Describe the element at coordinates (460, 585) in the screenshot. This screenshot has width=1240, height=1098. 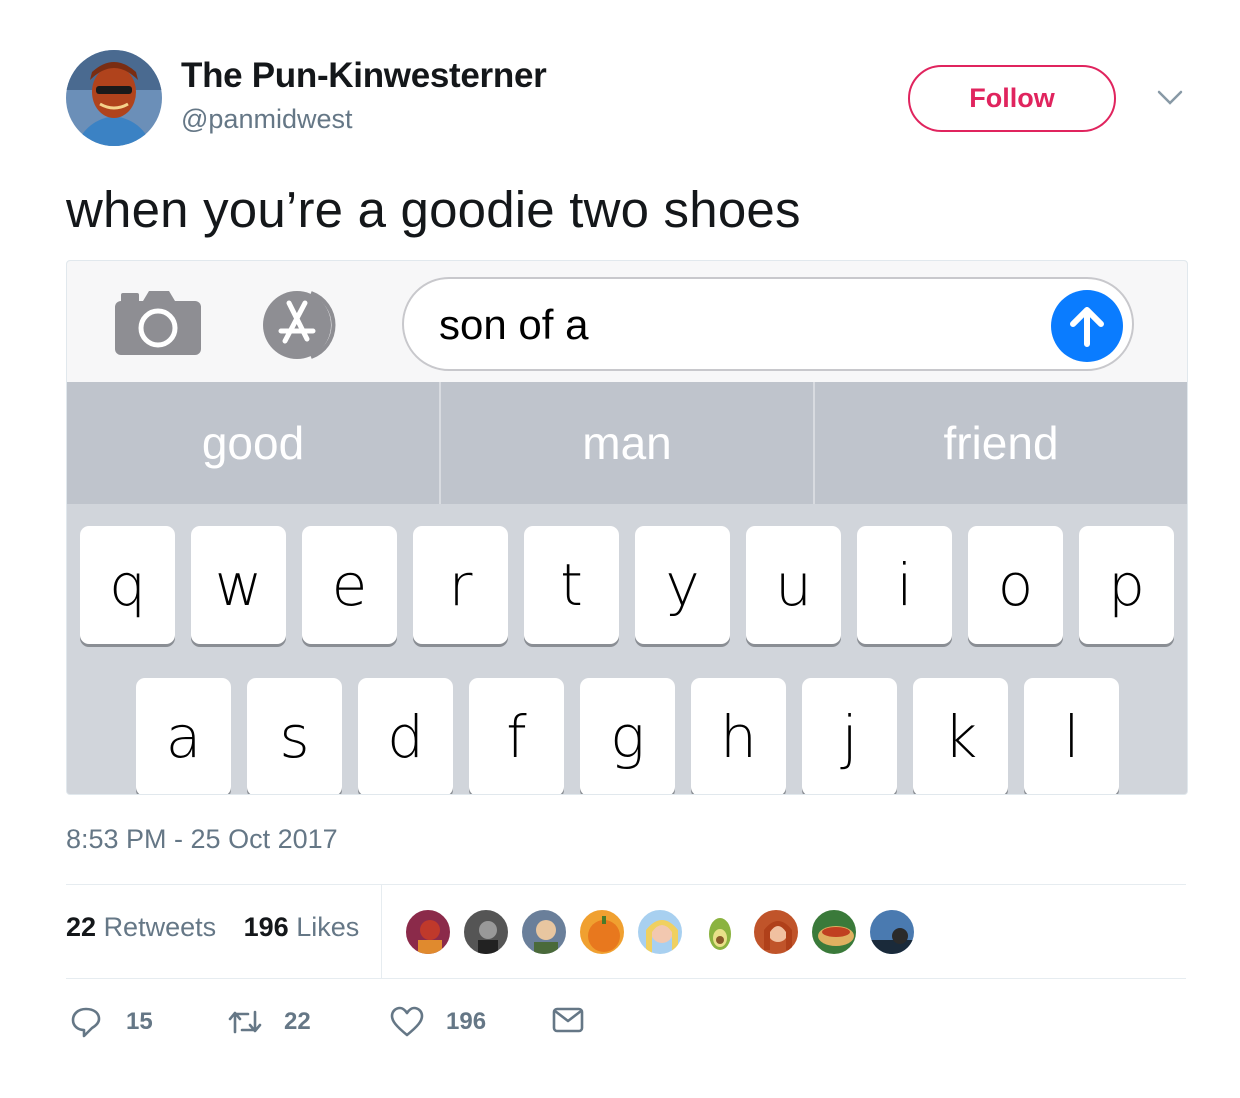
I see `key-r: r` at that location.